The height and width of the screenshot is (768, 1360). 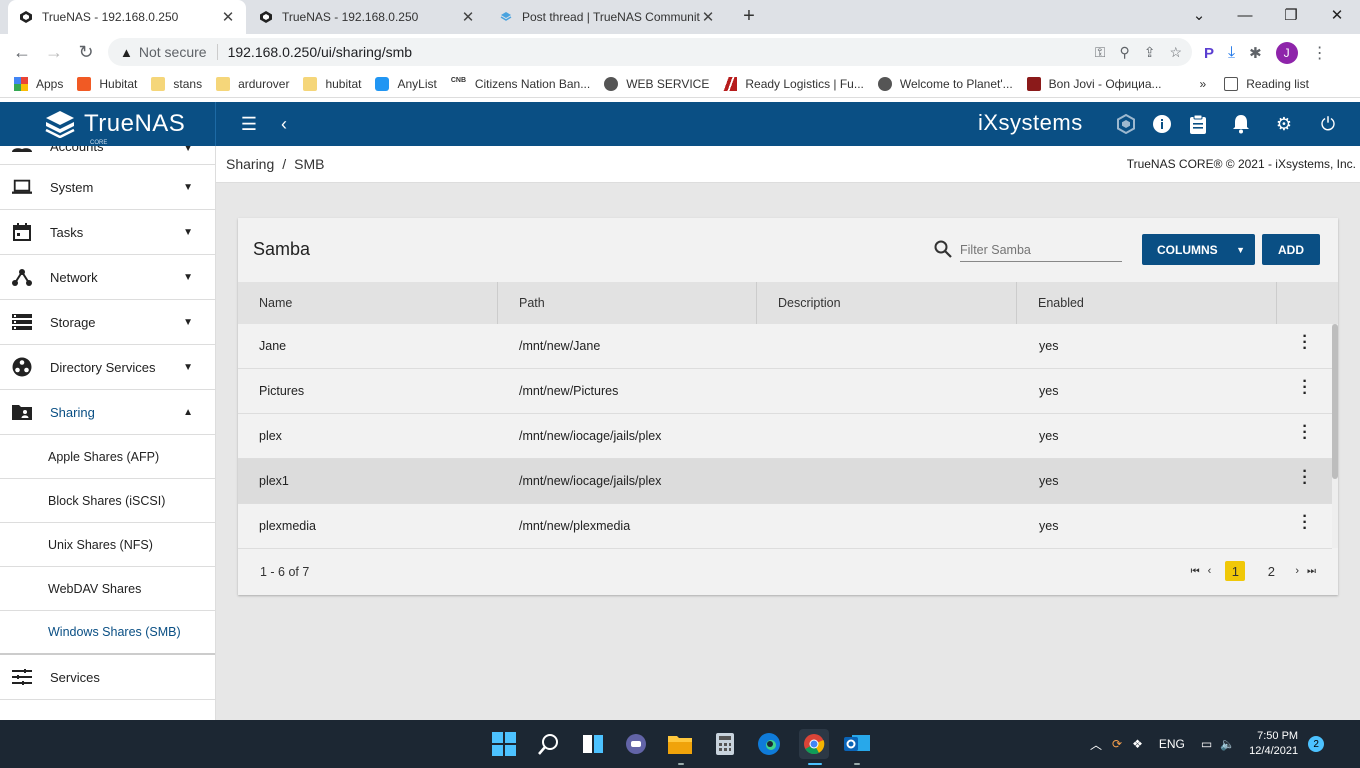 What do you see at coordinates (107, 155) in the screenshot?
I see `sidebar-item-accounts: Accounts ▼` at bounding box center [107, 155].